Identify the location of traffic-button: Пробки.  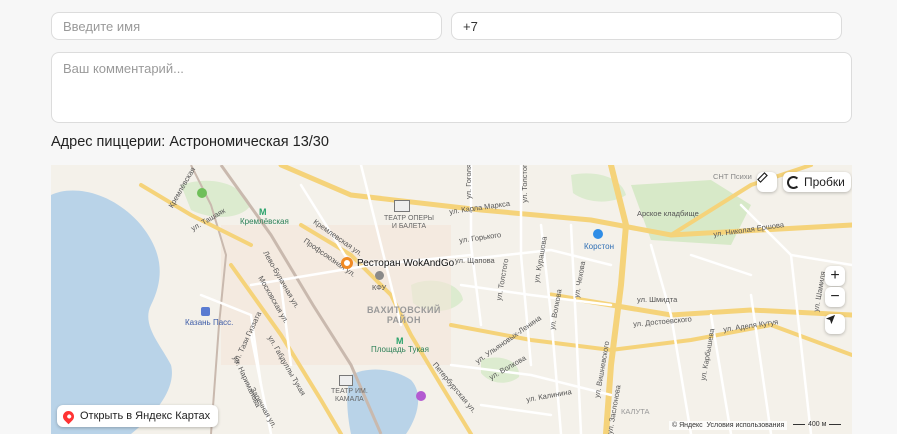
(817, 182).